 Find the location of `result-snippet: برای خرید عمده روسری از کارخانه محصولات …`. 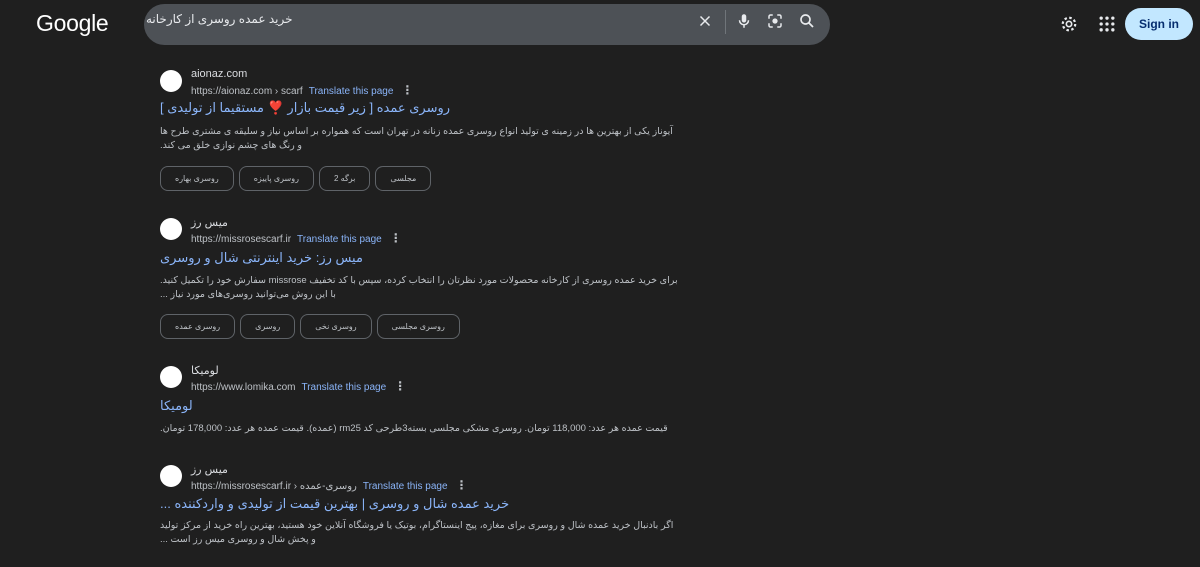

result-snippet: برای خرید عمده روسری از کارخانه محصولات … is located at coordinates (419, 287).